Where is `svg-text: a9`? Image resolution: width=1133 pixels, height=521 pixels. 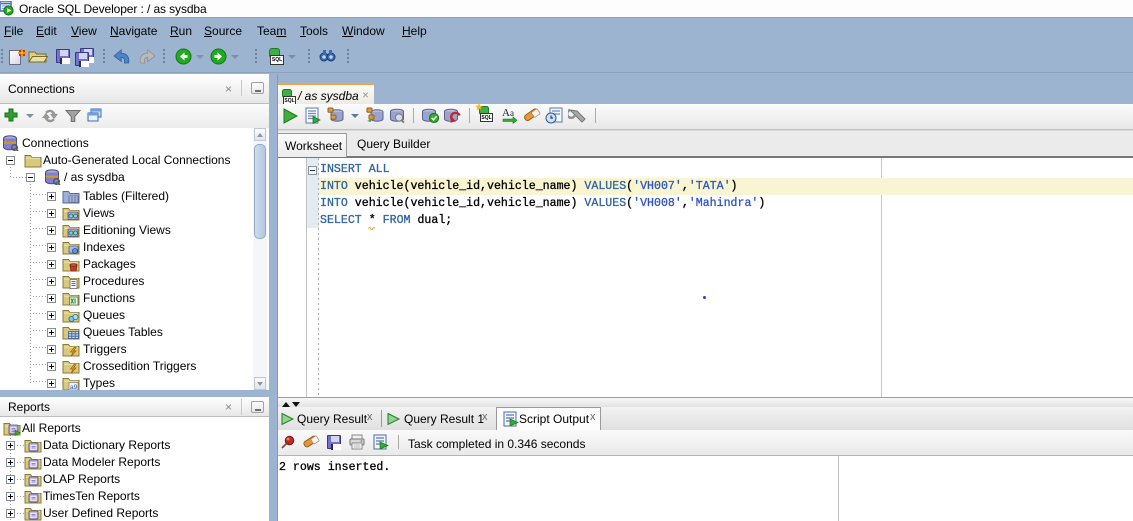
svg-text: a9 is located at coordinates (74, 387).